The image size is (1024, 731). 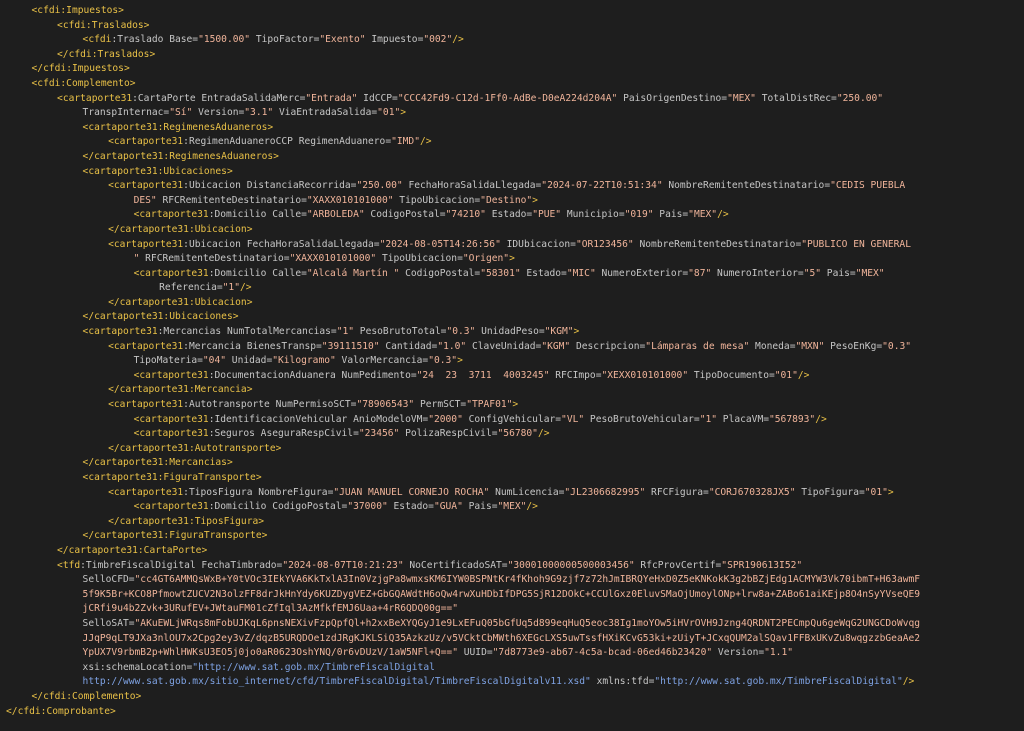 I want to click on code-line: </cfdi:Complemento>, so click(x=512, y=697).